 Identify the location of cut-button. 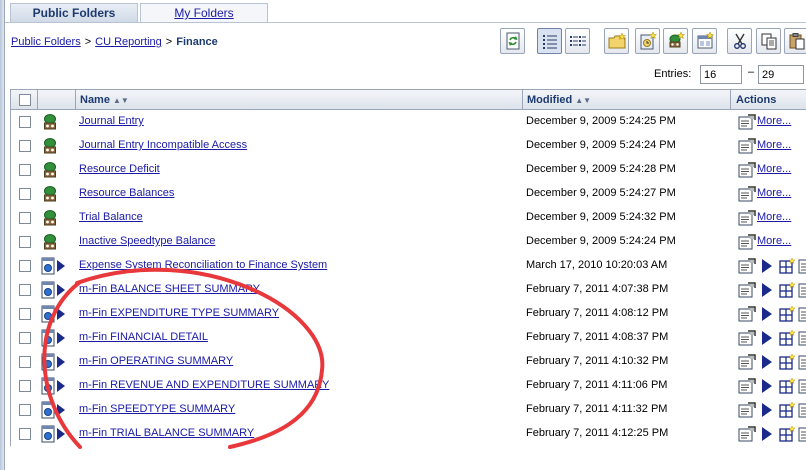
(739, 41).